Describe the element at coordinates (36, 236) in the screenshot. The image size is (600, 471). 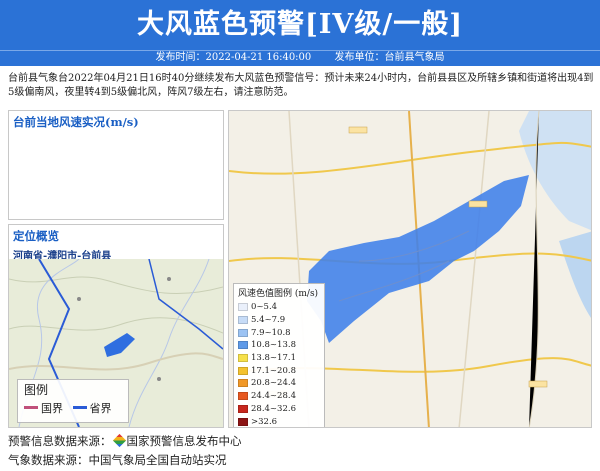
I see `location-overview-title: 定位概览` at that location.